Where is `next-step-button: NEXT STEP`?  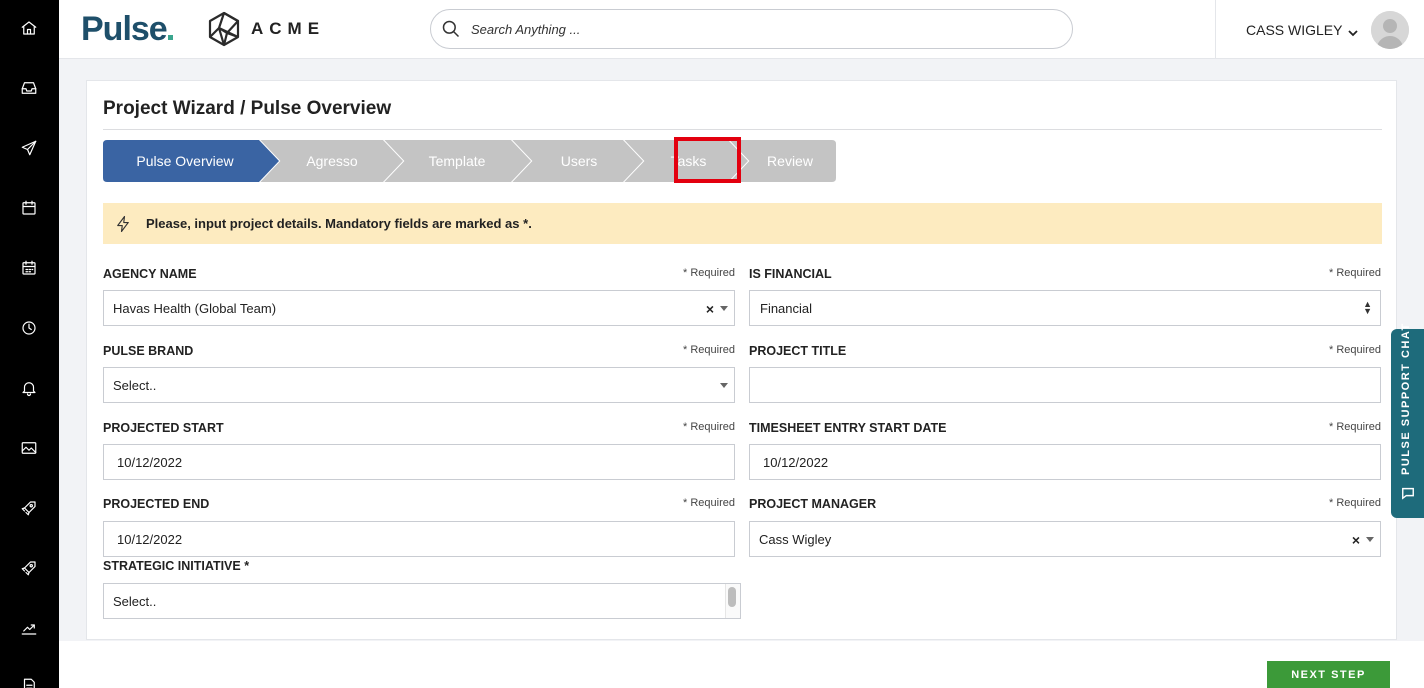
next-step-button: NEXT STEP is located at coordinates (1328, 674).